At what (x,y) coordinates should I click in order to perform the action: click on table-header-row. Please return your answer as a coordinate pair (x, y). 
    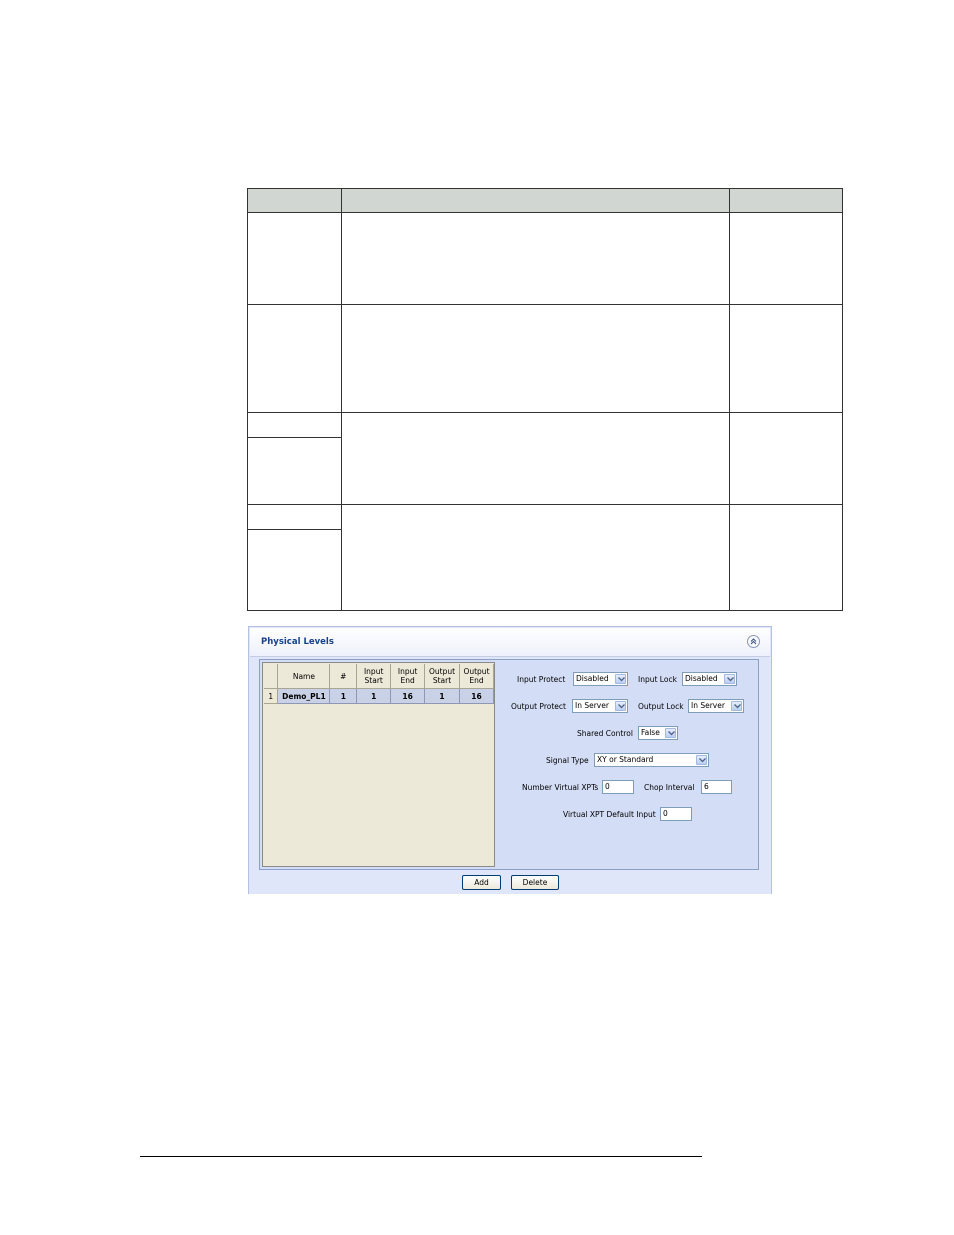
    Looking at the image, I should click on (545, 200).